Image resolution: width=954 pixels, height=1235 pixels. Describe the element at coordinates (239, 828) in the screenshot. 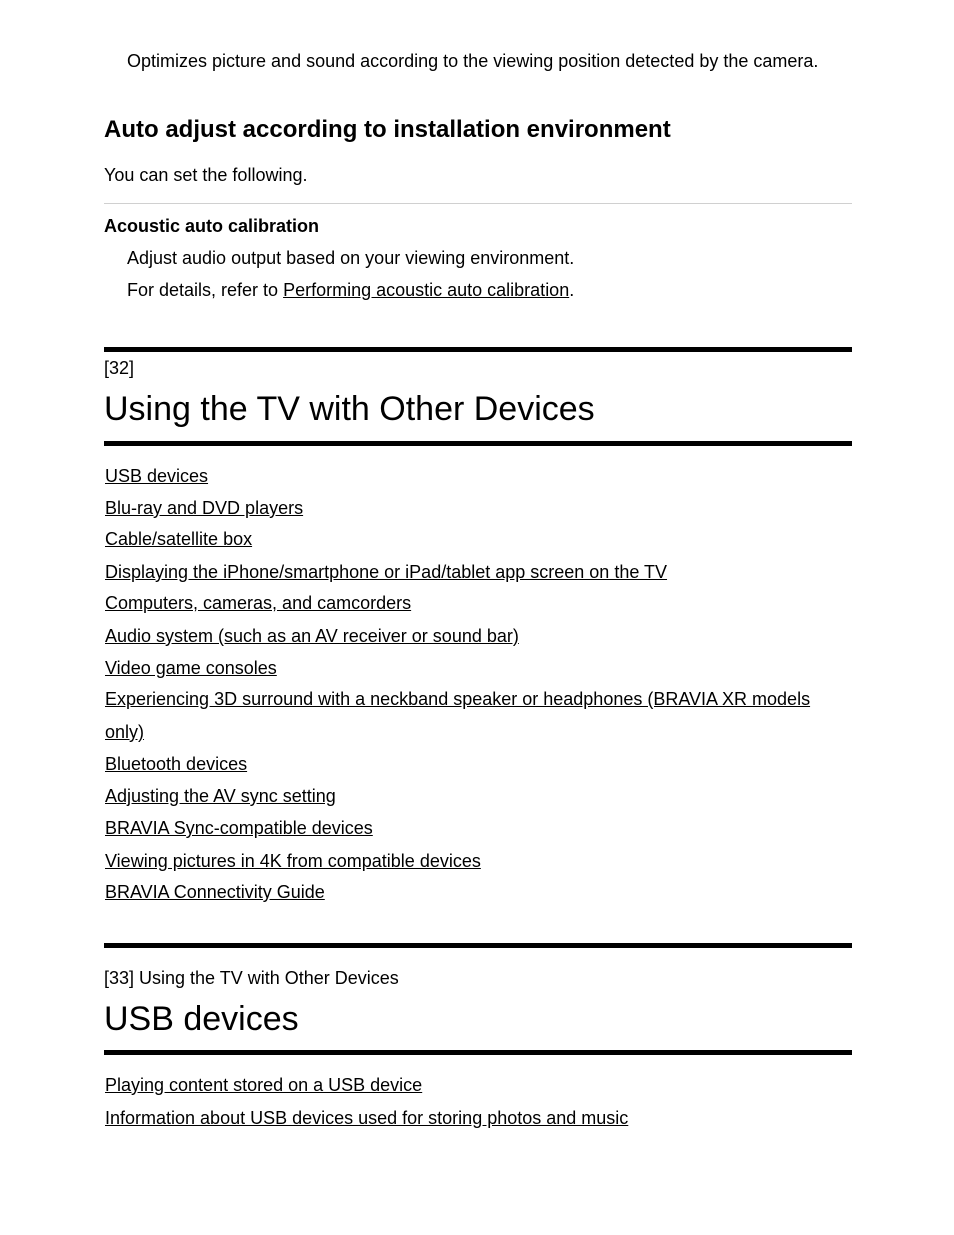

I see `link-bravia-sync-devices: BRAVIA Sync-compatible devices` at that location.